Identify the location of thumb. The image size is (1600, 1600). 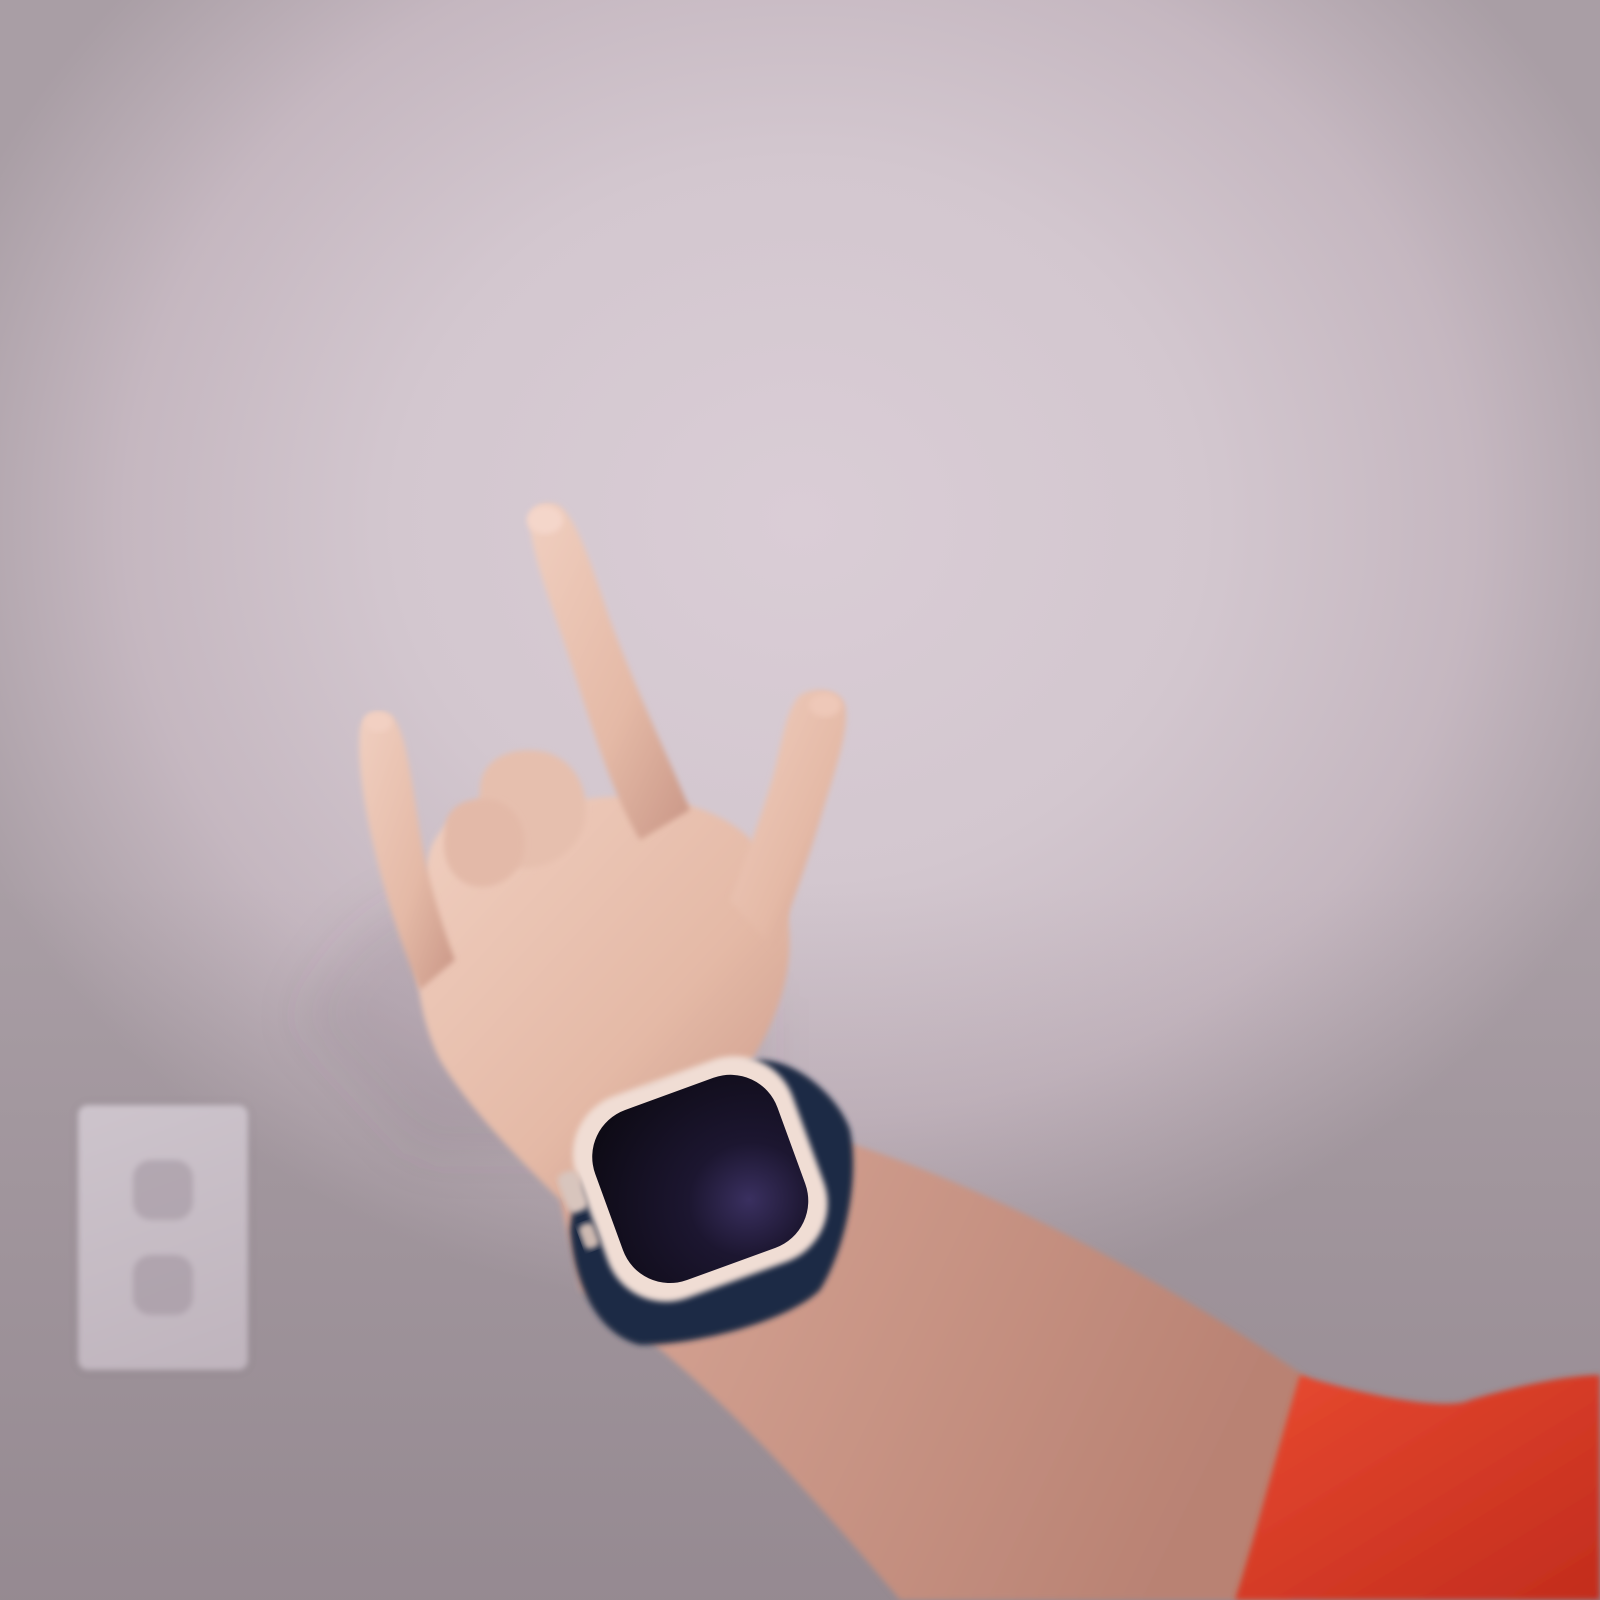
(788, 819).